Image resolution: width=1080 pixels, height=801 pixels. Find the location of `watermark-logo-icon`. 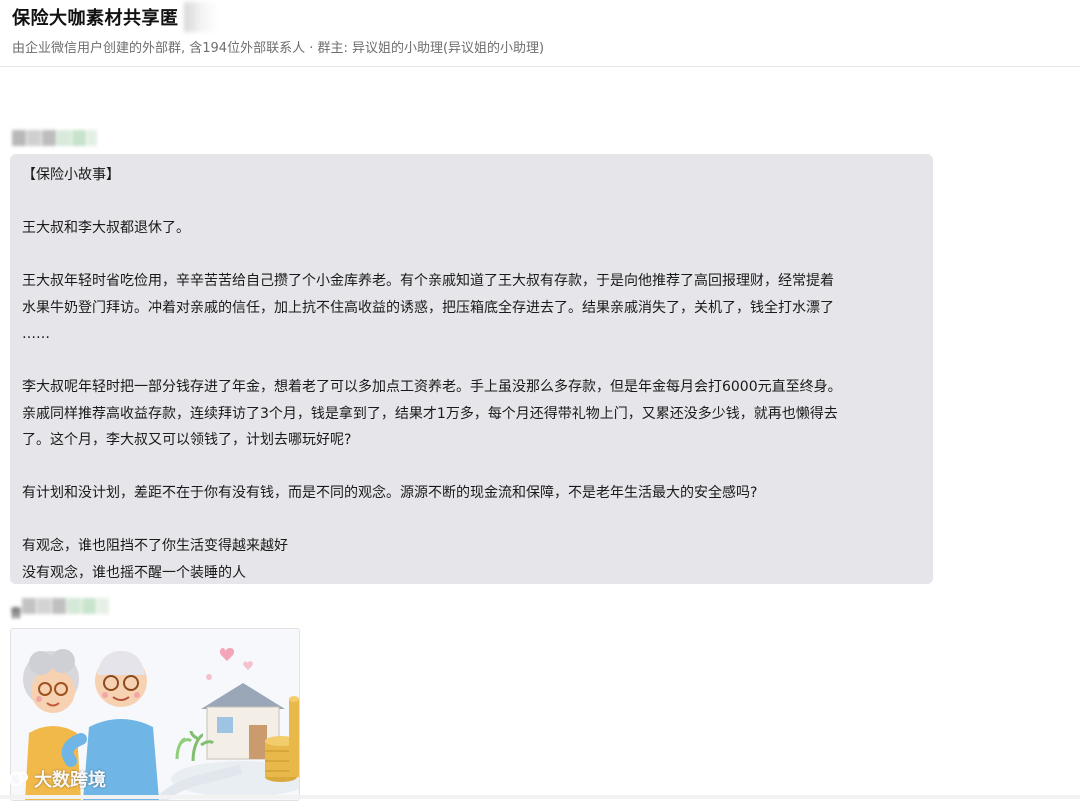

watermark-logo-icon is located at coordinates (18, 779).